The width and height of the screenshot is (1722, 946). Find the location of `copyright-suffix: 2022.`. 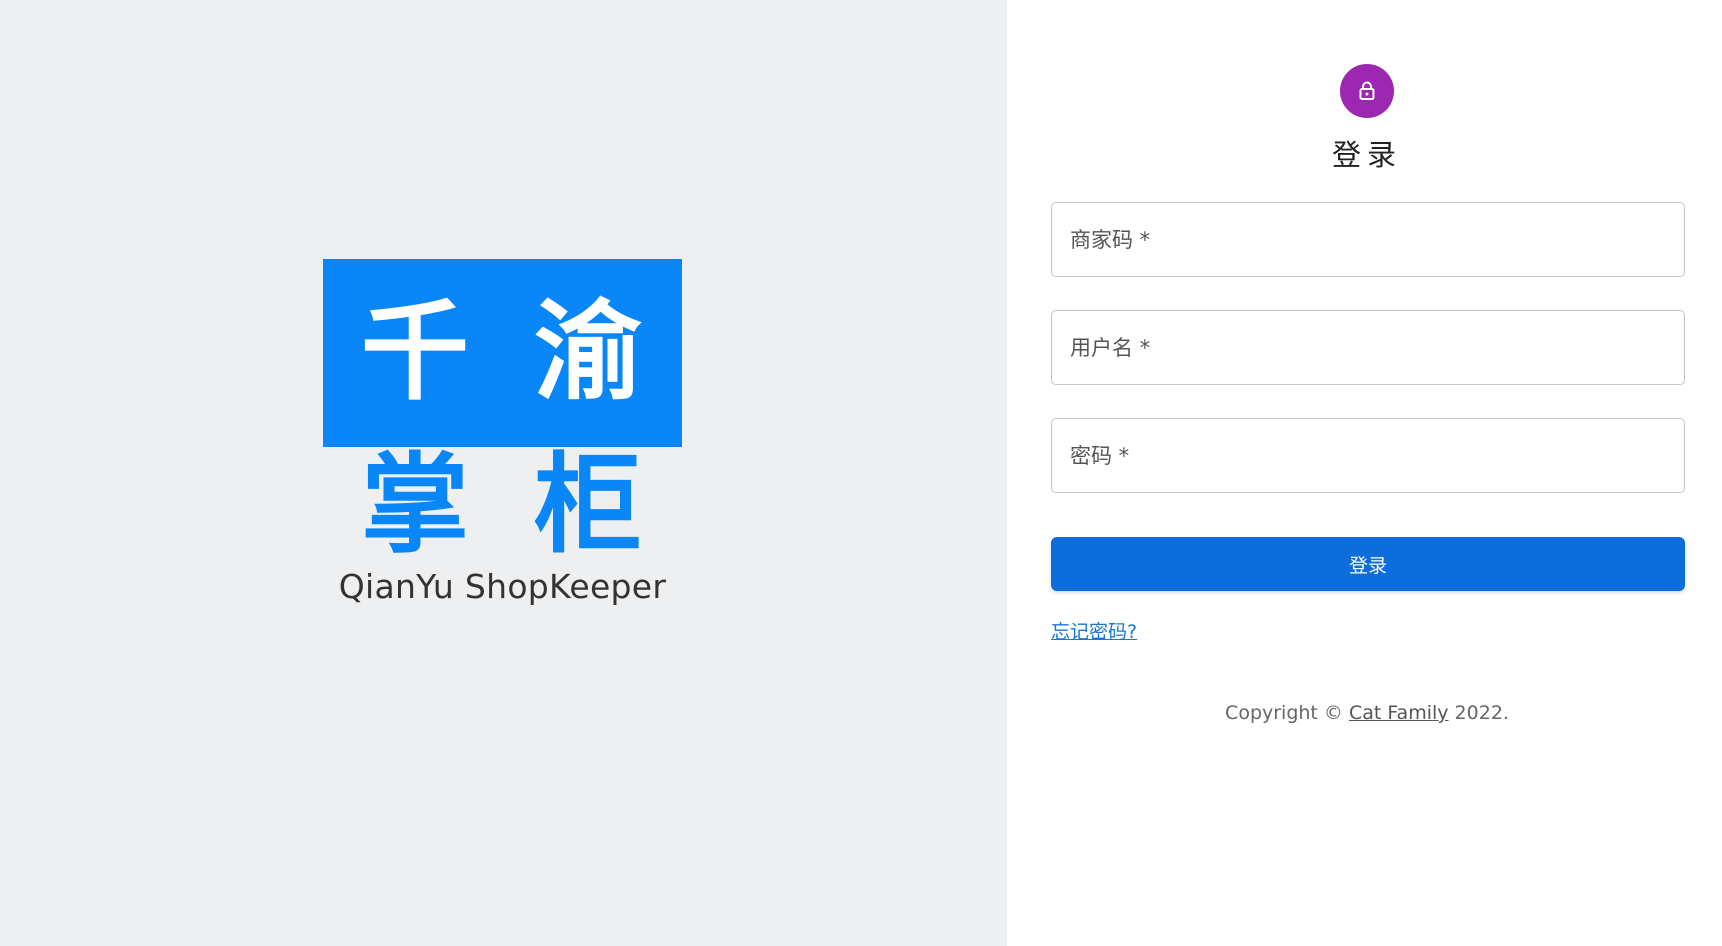

copyright-suffix: 2022. is located at coordinates (1478, 713).